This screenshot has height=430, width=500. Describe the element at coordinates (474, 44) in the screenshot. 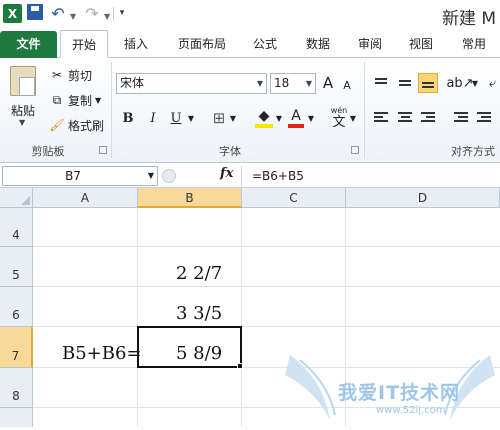

I see `tab-common: 常用` at that location.